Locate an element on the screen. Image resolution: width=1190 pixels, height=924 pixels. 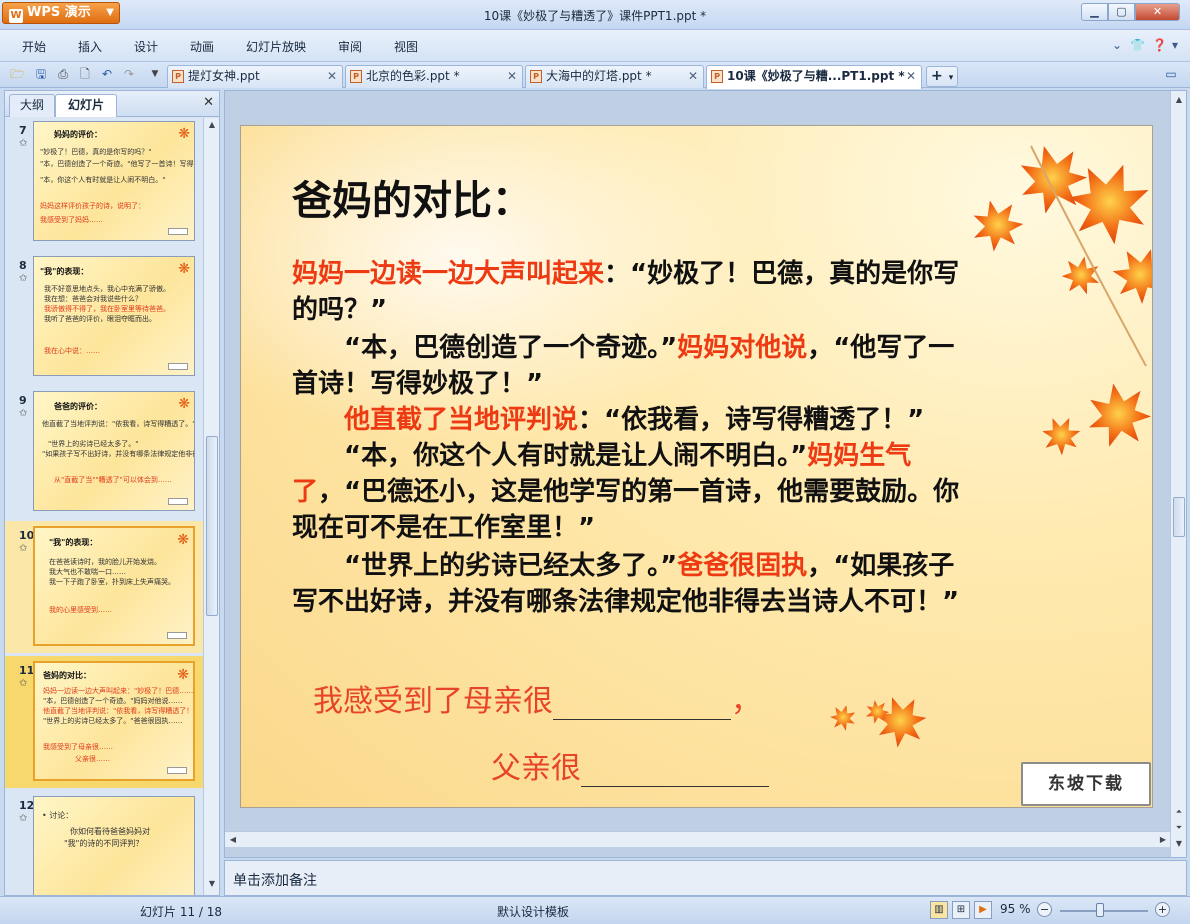
slide-title: 爸妈的对比： is located at coordinates (412, 197).